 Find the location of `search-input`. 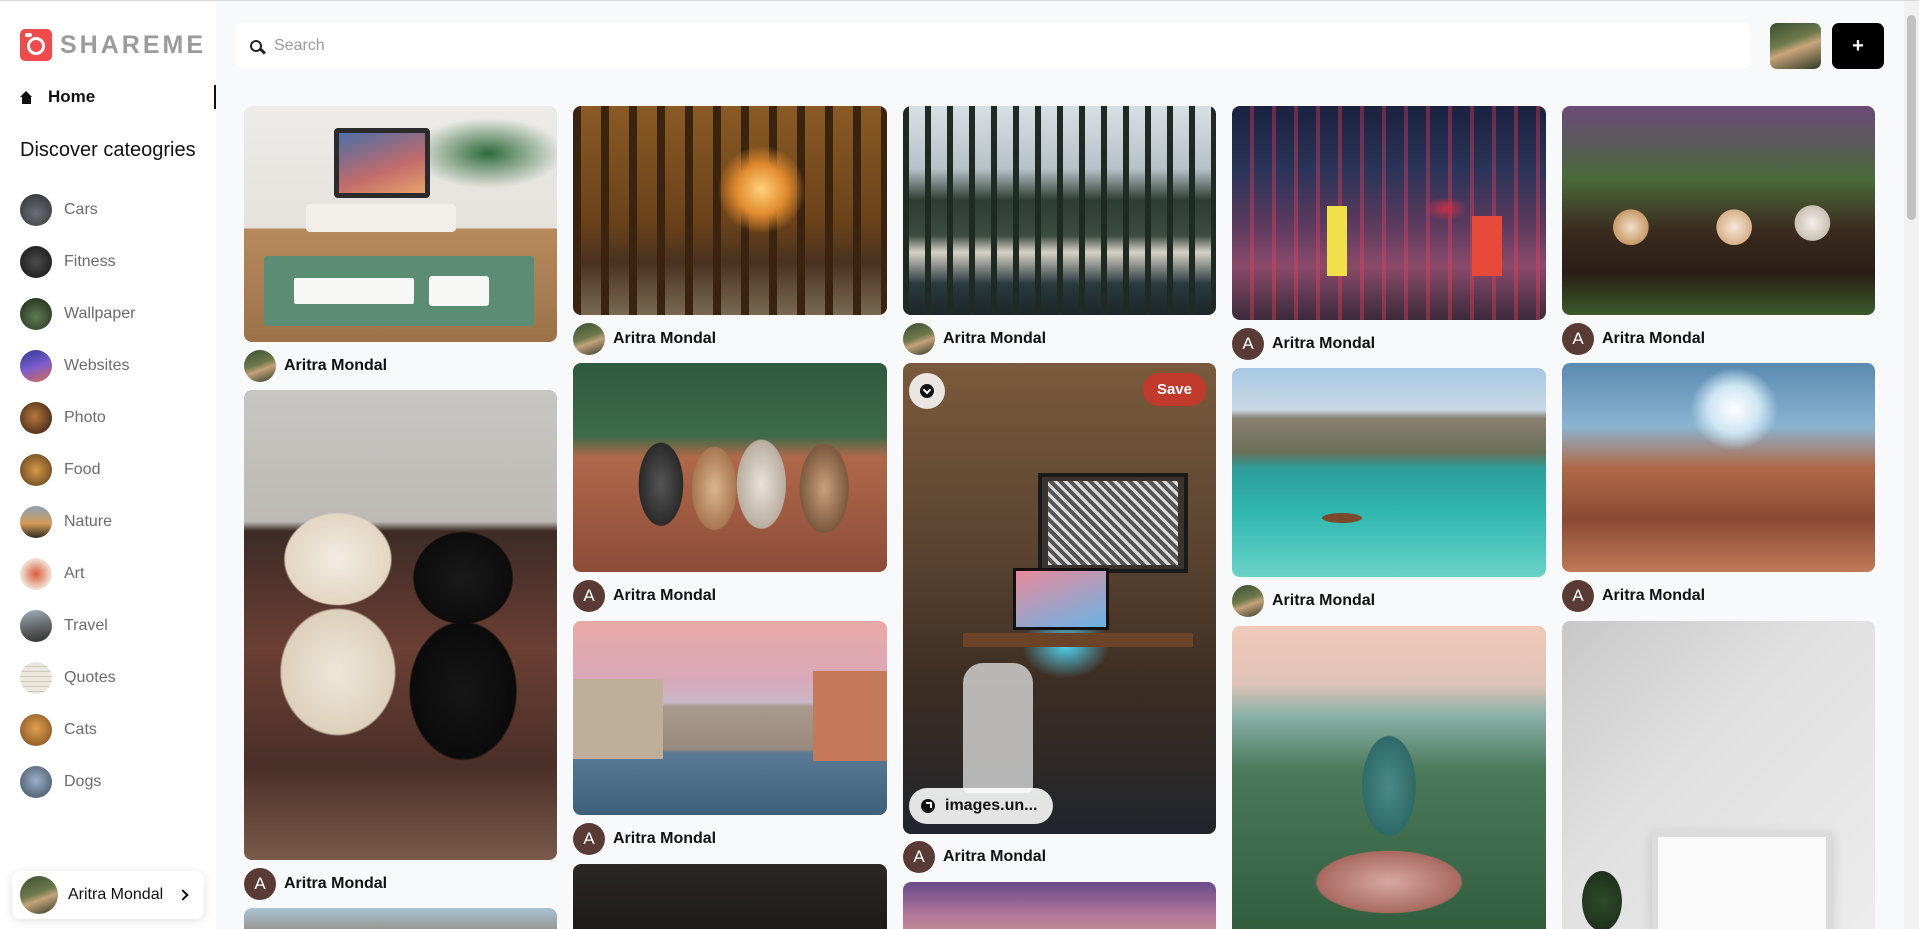

search-input is located at coordinates (974, 45).